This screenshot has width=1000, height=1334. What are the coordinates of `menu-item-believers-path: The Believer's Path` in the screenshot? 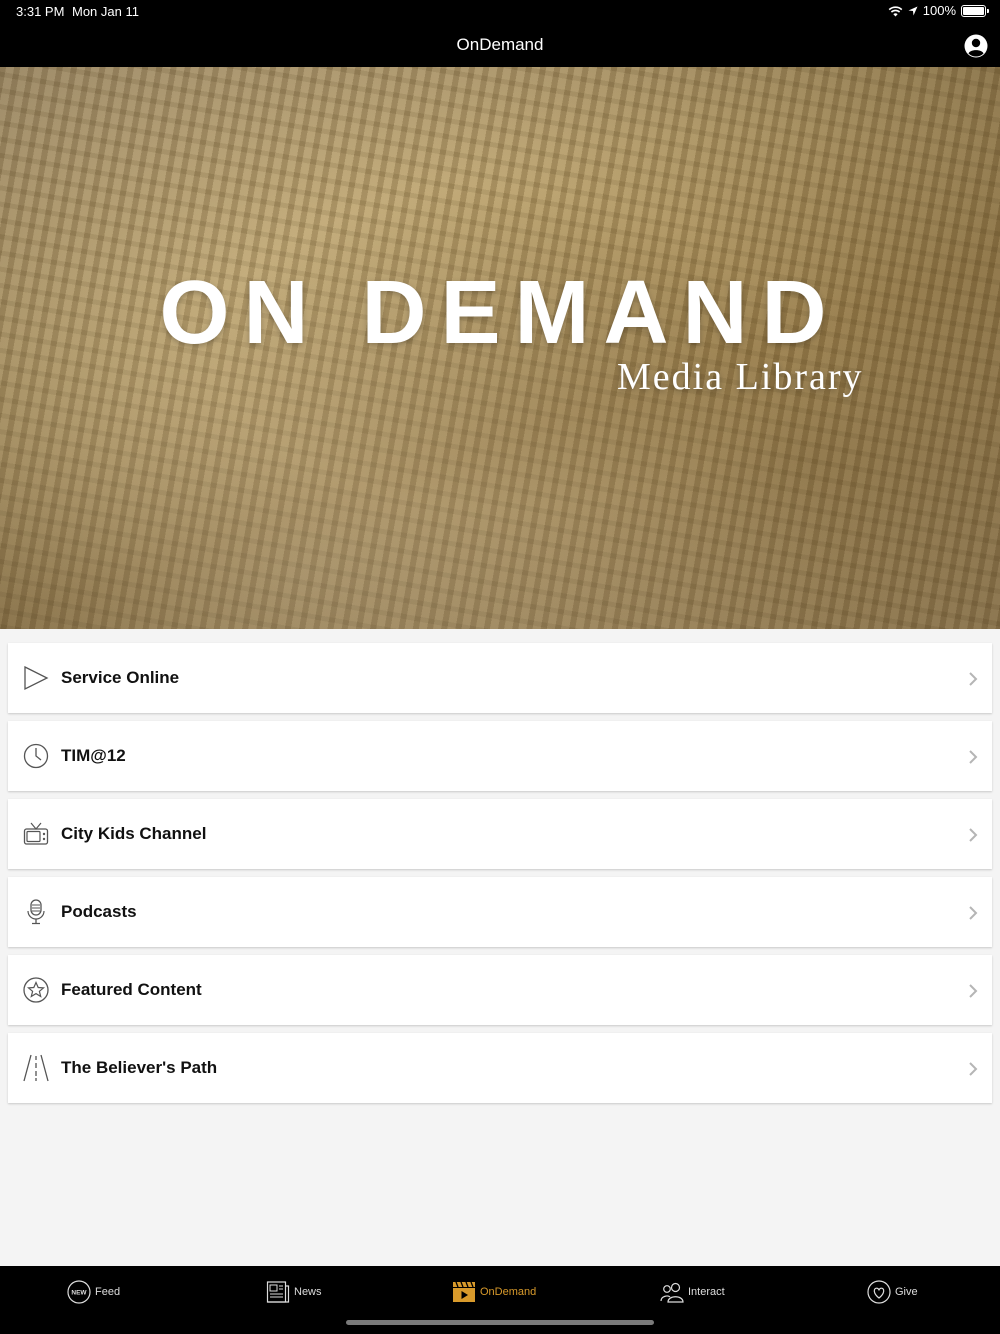 It's located at (500, 1068).